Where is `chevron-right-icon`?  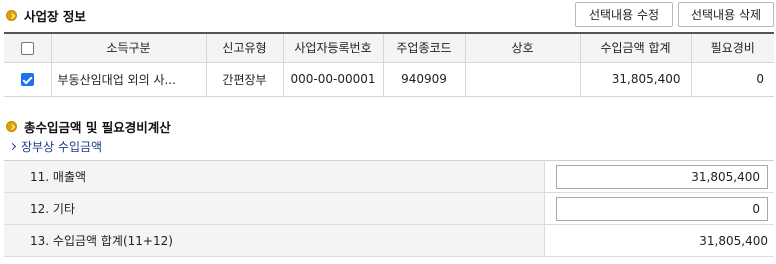 chevron-right-icon is located at coordinates (12, 146).